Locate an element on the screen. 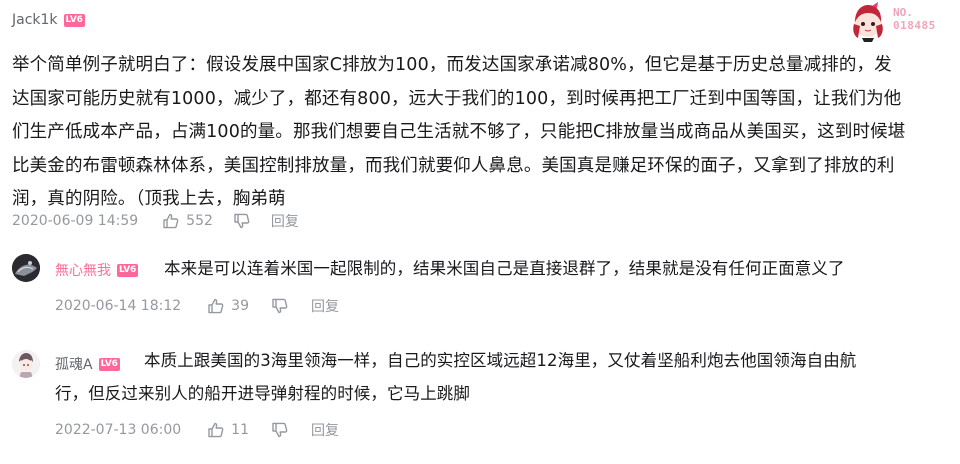 The image size is (960, 464). main-comment-like-count: 552 is located at coordinates (199, 221).